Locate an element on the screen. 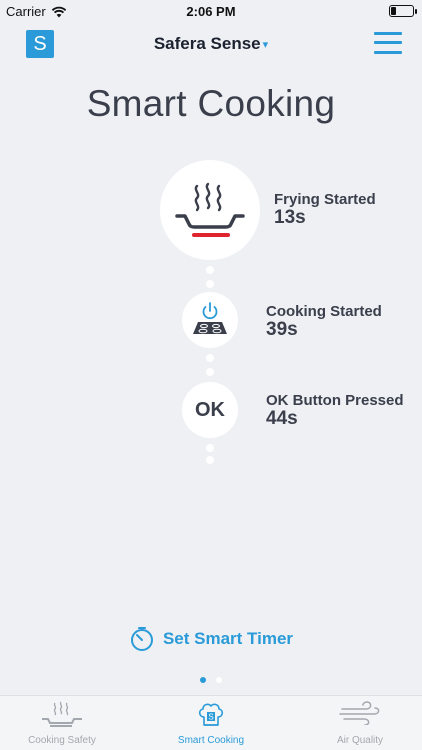  tab-label: Cooking Safety is located at coordinates (62, 740).